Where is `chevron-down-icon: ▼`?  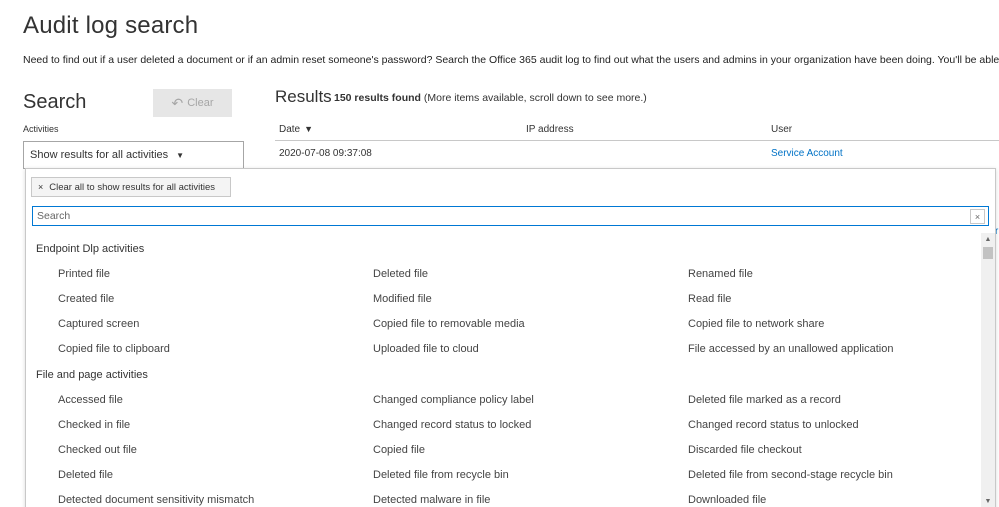
chevron-down-icon: ▼ is located at coordinates (180, 155).